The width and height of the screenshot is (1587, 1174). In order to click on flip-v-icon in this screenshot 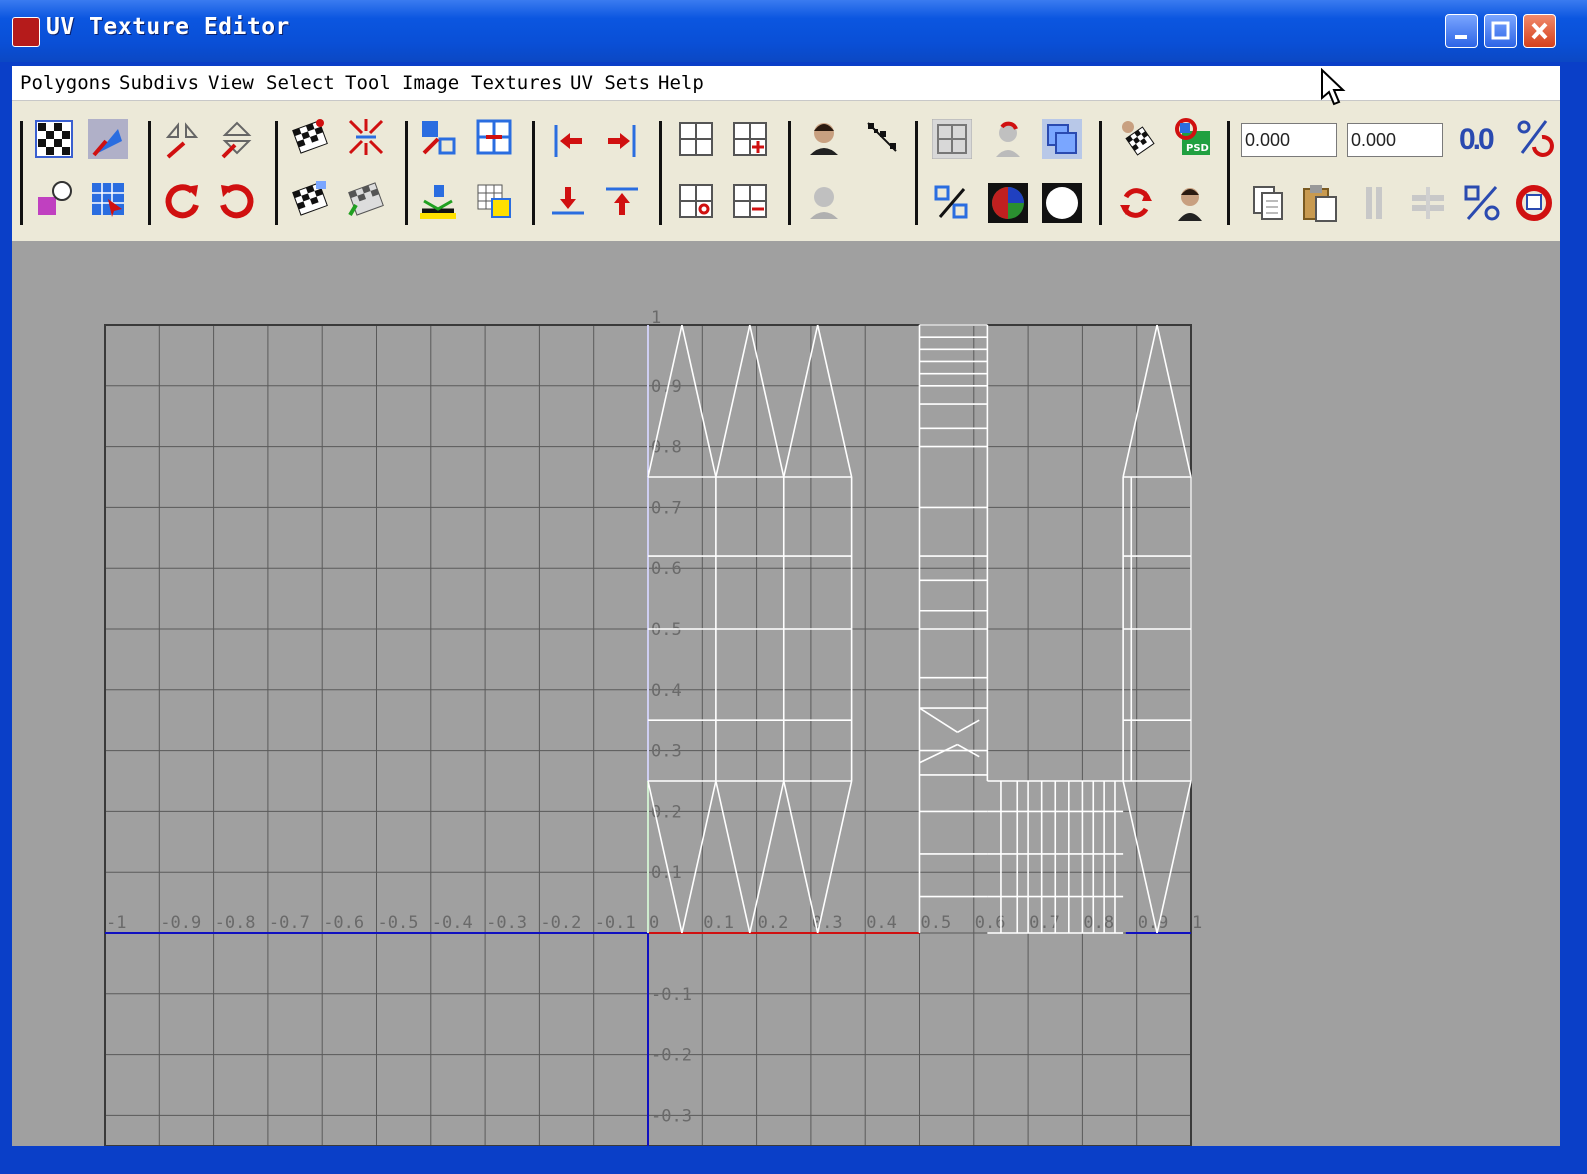, I will do `click(237, 139)`.